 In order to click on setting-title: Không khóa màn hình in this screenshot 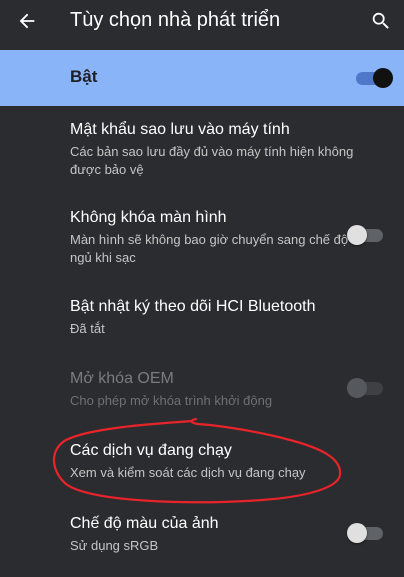, I will do `click(148, 217)`.